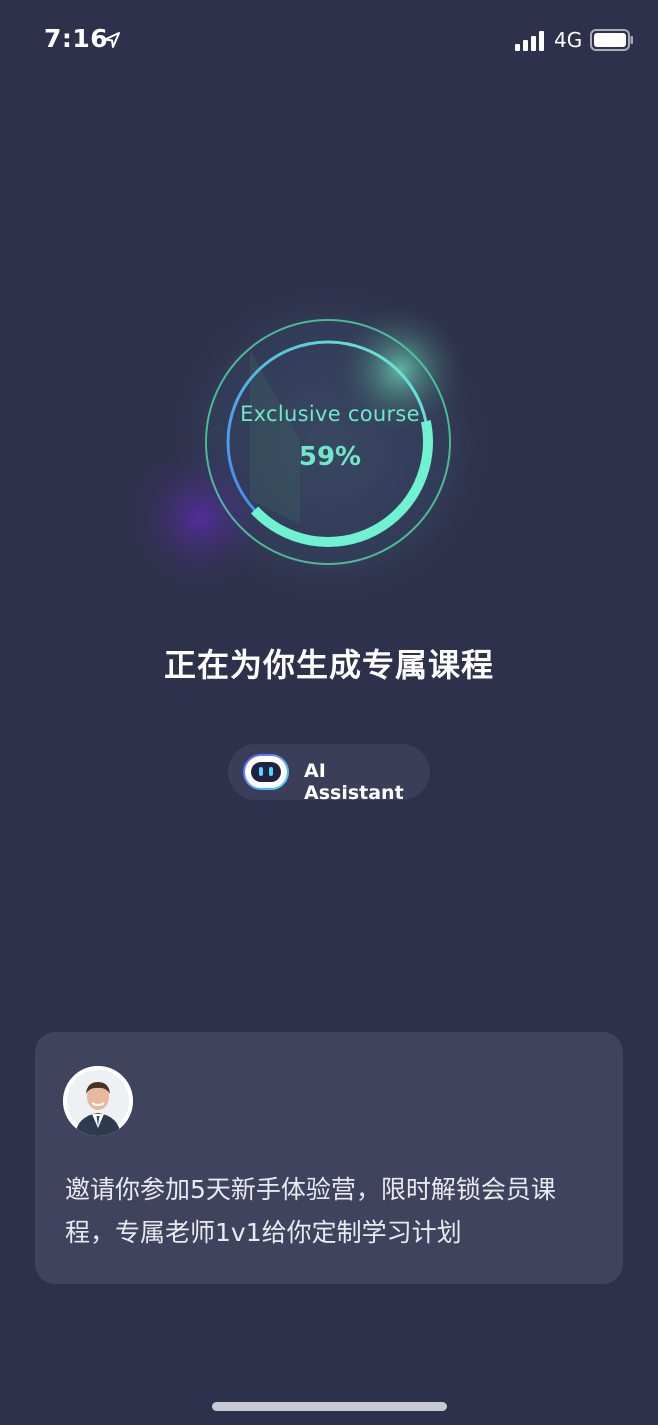 This screenshot has height=1425, width=658. I want to click on network-type: 4G, so click(568, 40).